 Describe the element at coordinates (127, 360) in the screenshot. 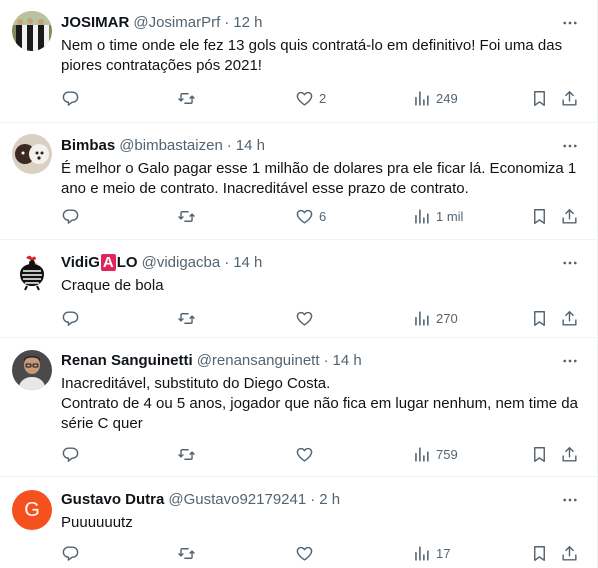

I see `author-name: Renan Sanguinetti` at that location.